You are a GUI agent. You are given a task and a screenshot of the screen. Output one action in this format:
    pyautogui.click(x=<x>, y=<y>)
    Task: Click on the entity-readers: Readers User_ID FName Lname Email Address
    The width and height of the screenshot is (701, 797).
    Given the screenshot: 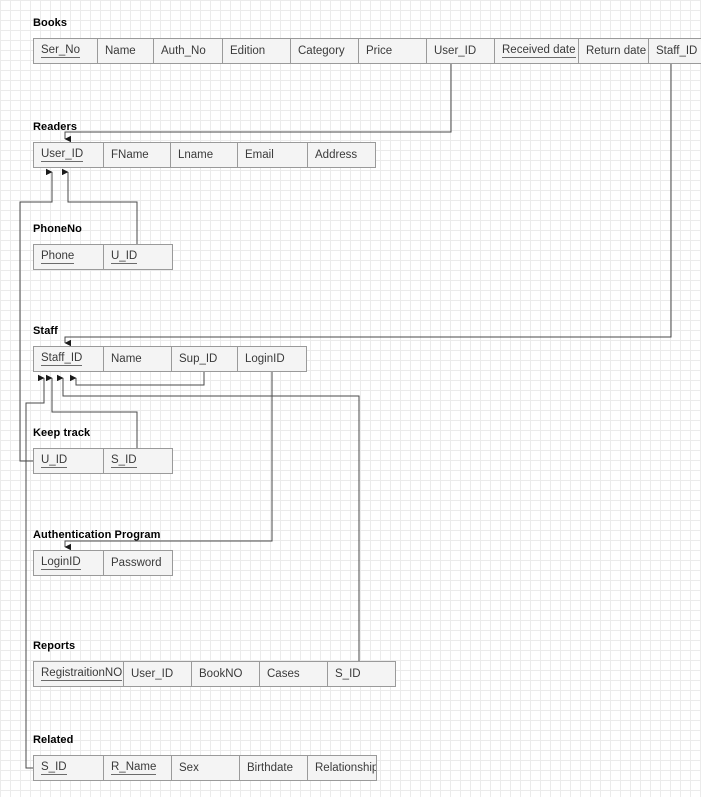 What is the action you would take?
    pyautogui.click(x=204, y=144)
    